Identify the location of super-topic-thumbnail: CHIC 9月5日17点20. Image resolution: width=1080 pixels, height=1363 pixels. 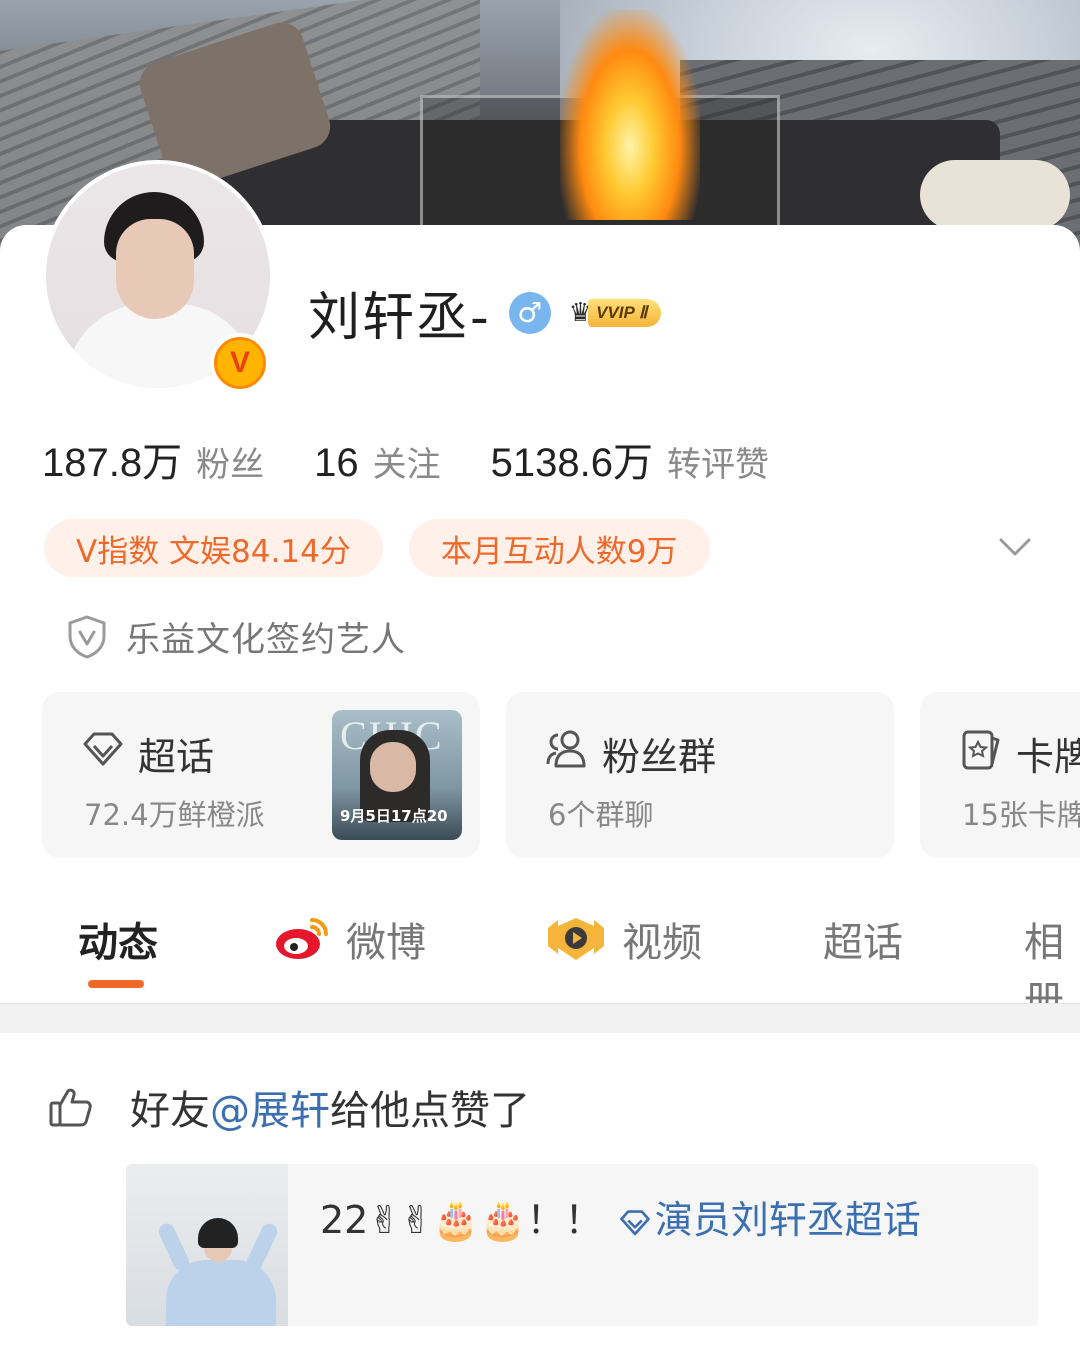
(397, 775).